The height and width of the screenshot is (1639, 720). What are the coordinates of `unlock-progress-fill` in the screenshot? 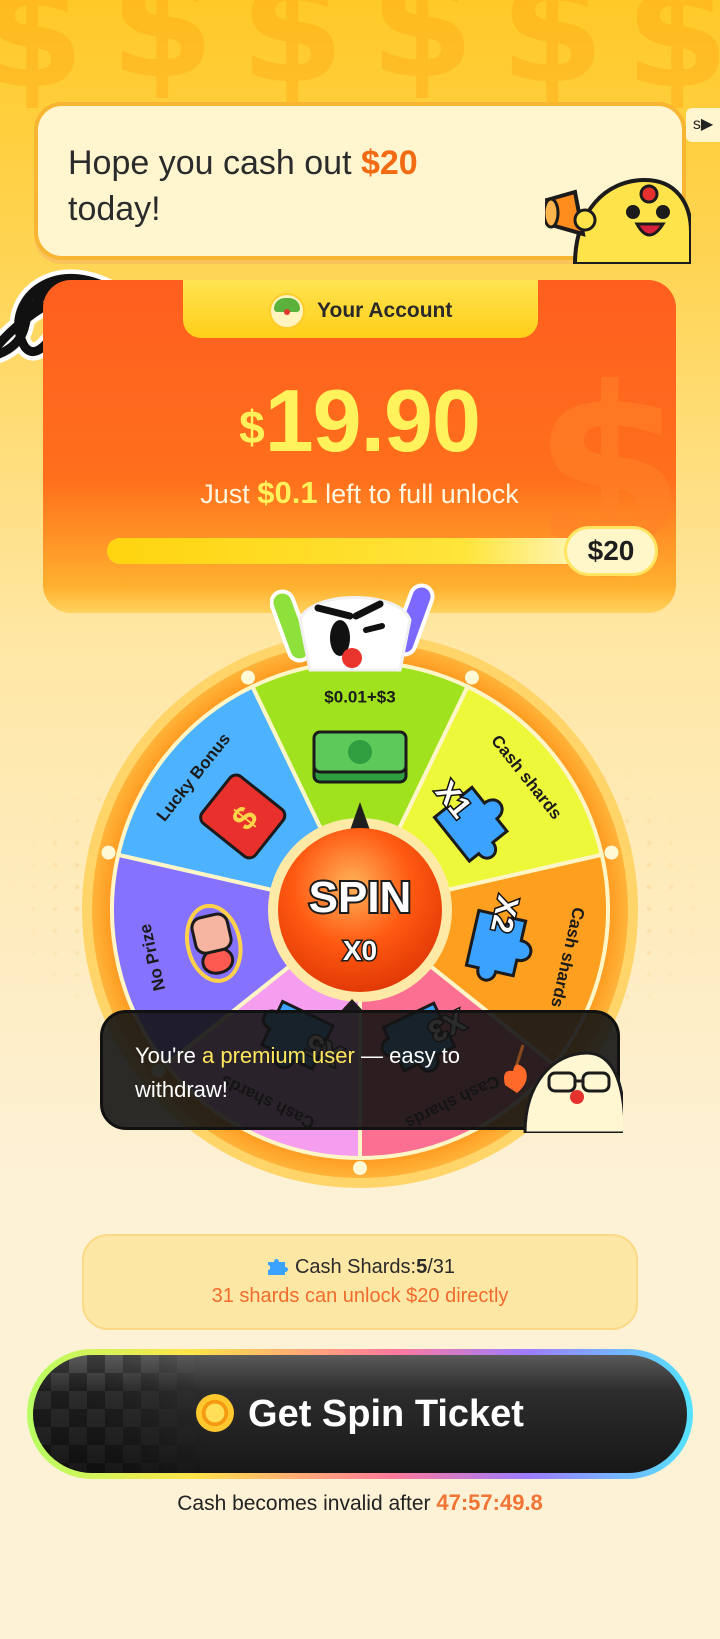 It's located at (362, 551).